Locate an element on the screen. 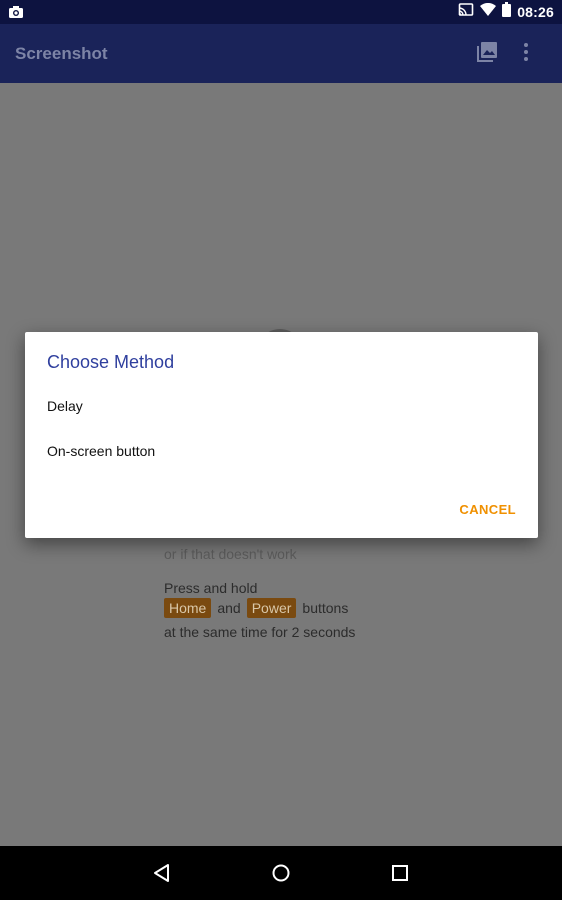 Image resolution: width=562 pixels, height=900 pixels. back-icon is located at coordinates (161, 875).